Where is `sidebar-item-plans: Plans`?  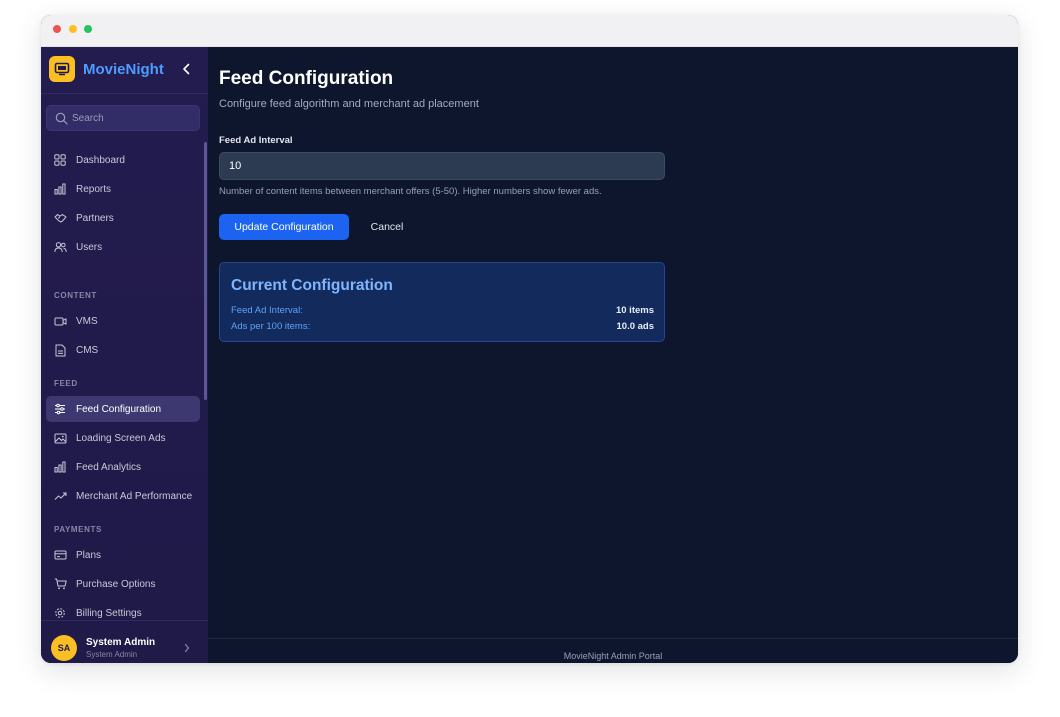
sidebar-item-plans: Plans is located at coordinates (123, 555).